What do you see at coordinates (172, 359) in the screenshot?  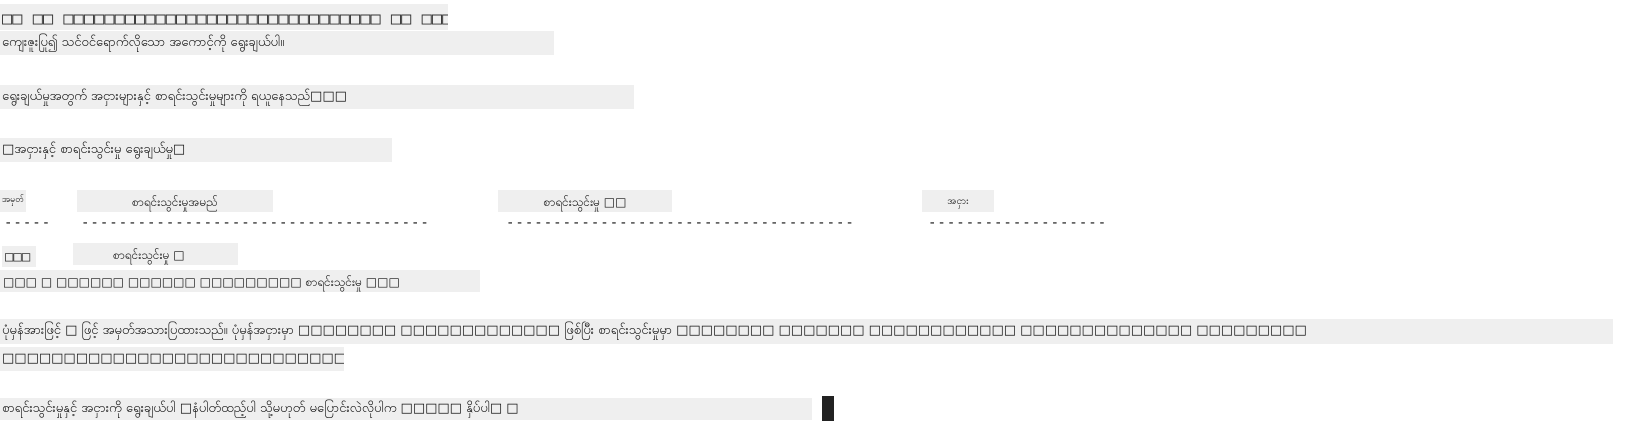 I see `default-selection-note-continuation: □□□□□□□□□□□□□□□□□□□□□□□□□□□□□□□ ဖြစ်သည်။` at bounding box center [172, 359].